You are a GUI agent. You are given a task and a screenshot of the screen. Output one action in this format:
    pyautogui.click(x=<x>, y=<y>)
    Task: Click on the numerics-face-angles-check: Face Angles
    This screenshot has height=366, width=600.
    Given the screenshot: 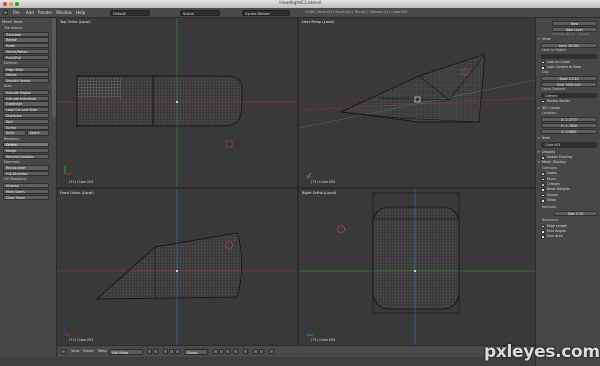 What is the action you would take?
    pyautogui.click(x=569, y=231)
    